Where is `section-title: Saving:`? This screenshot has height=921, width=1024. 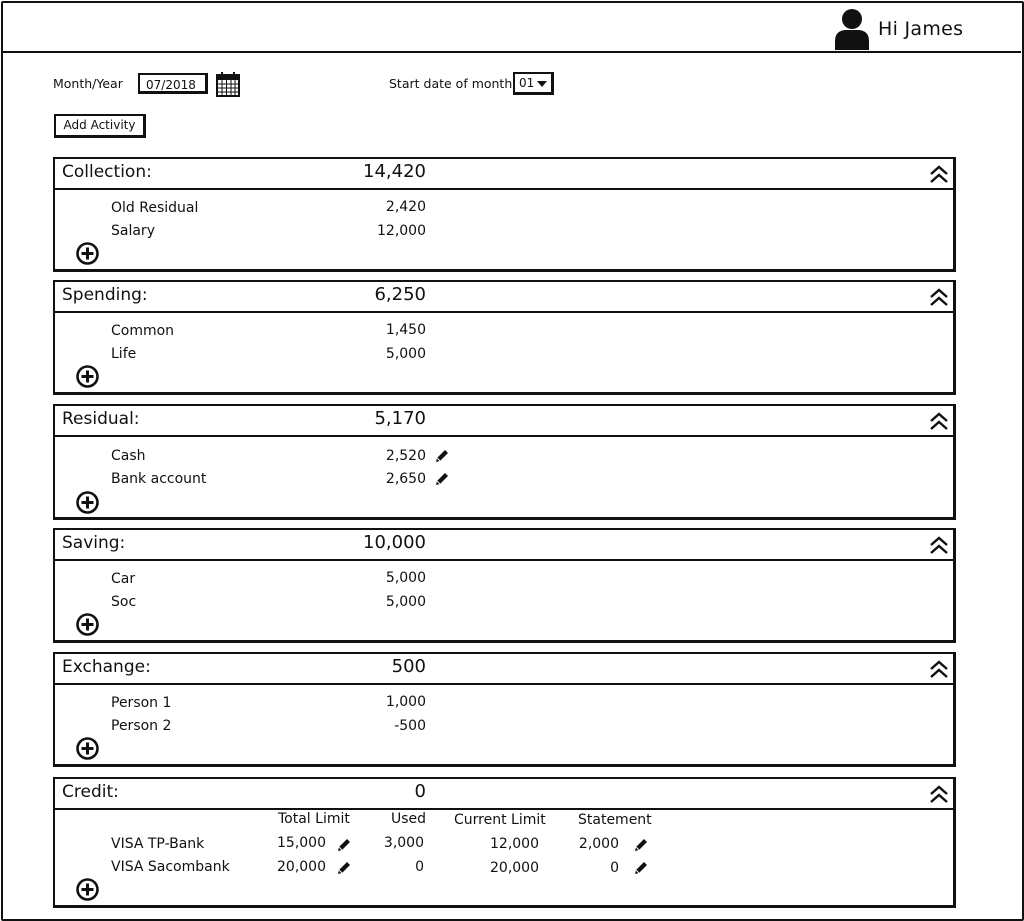 section-title: Saving: is located at coordinates (94, 543).